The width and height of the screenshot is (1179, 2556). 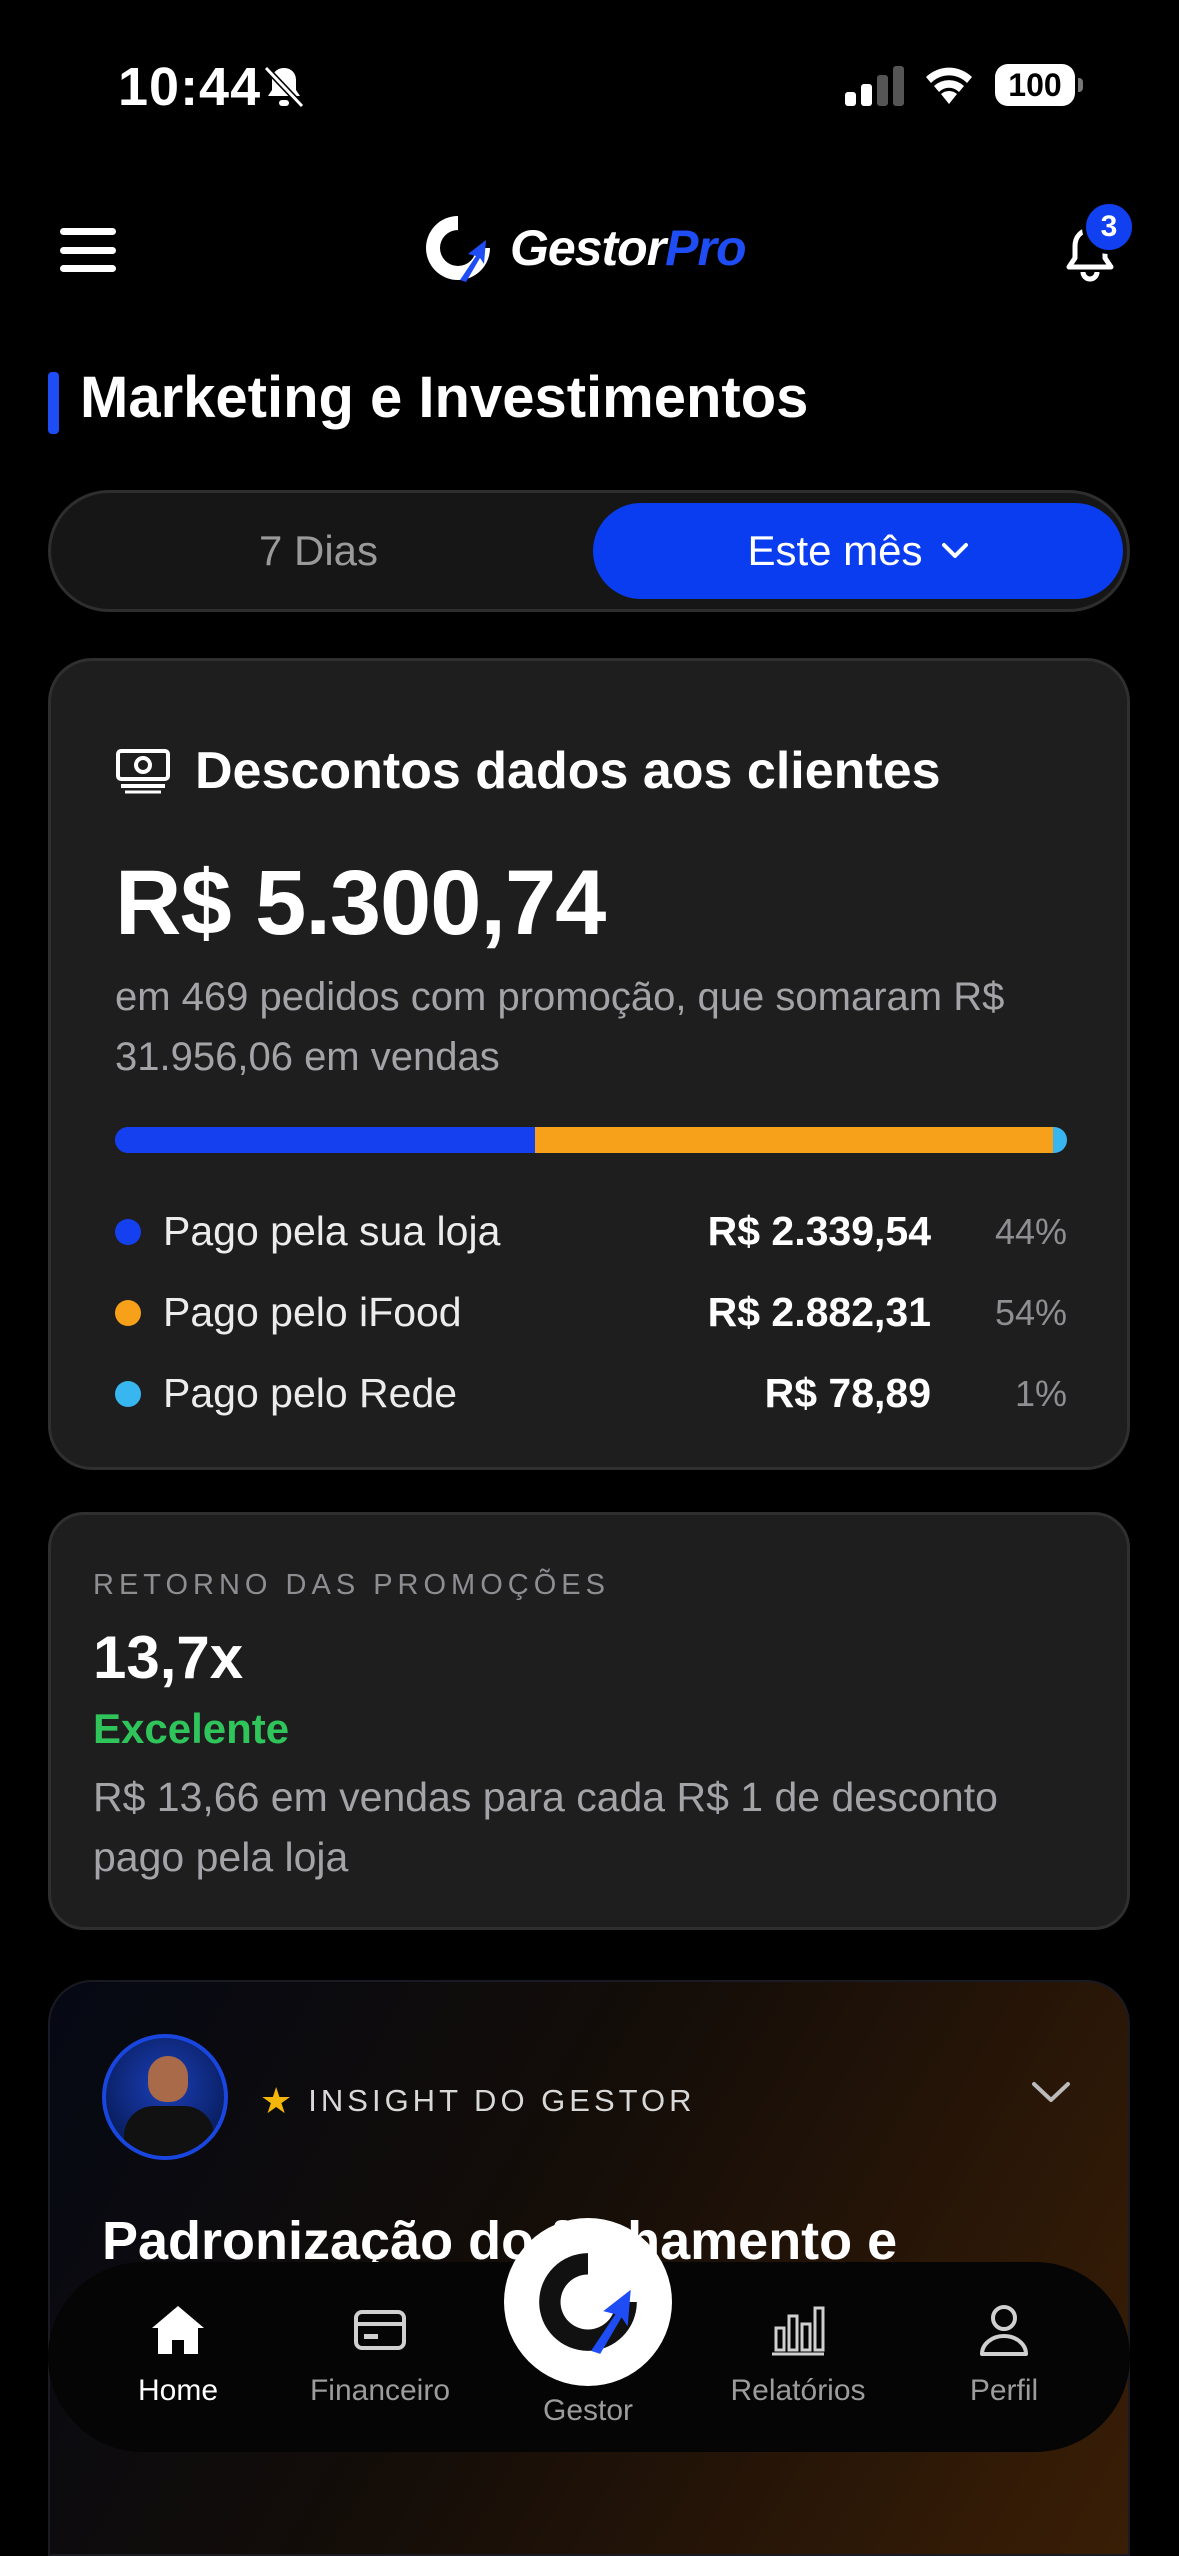 I want to click on legend-row-rede: Pago pelo Rede R$ 78,89 1%, so click(x=591, y=1393).